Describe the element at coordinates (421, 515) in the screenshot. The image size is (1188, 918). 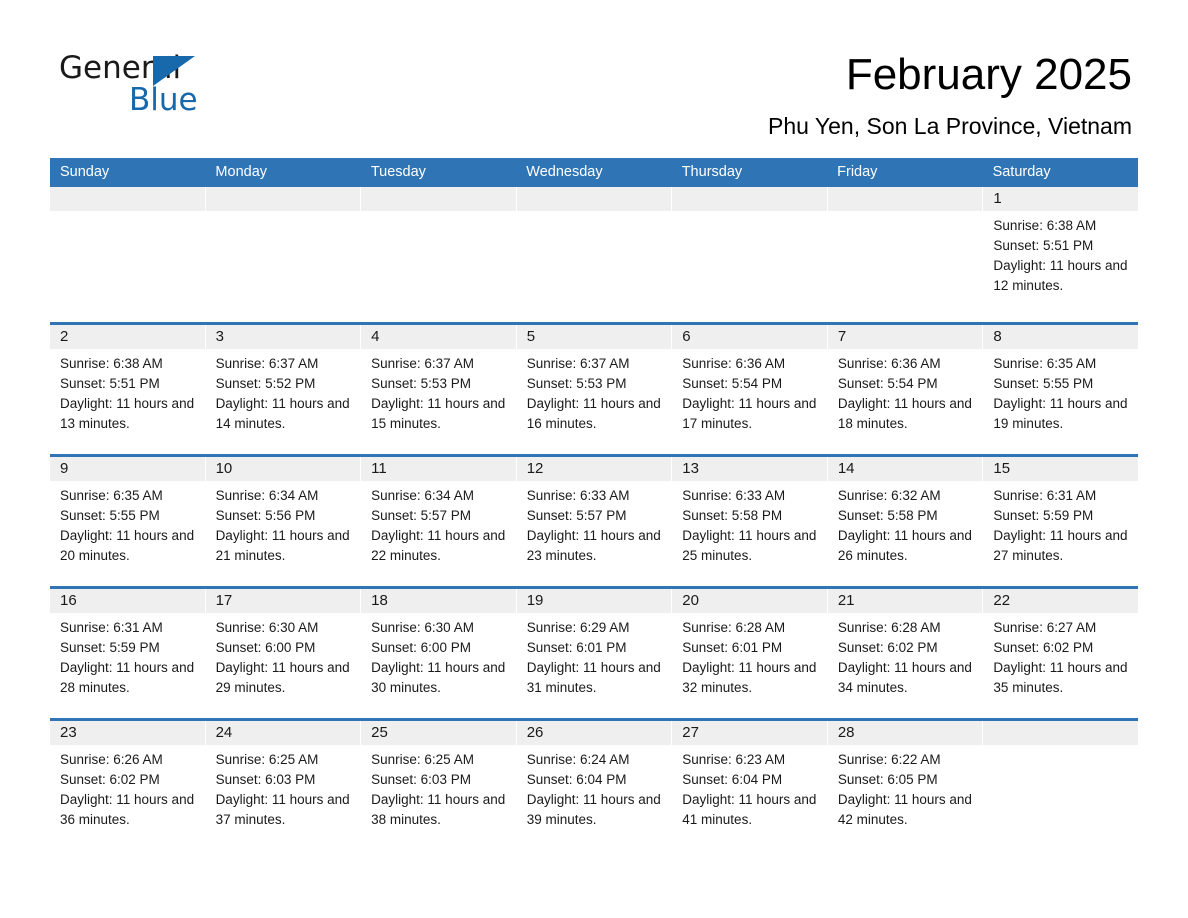
I see `sunset-time: Sunset: 5:57 PM` at that location.